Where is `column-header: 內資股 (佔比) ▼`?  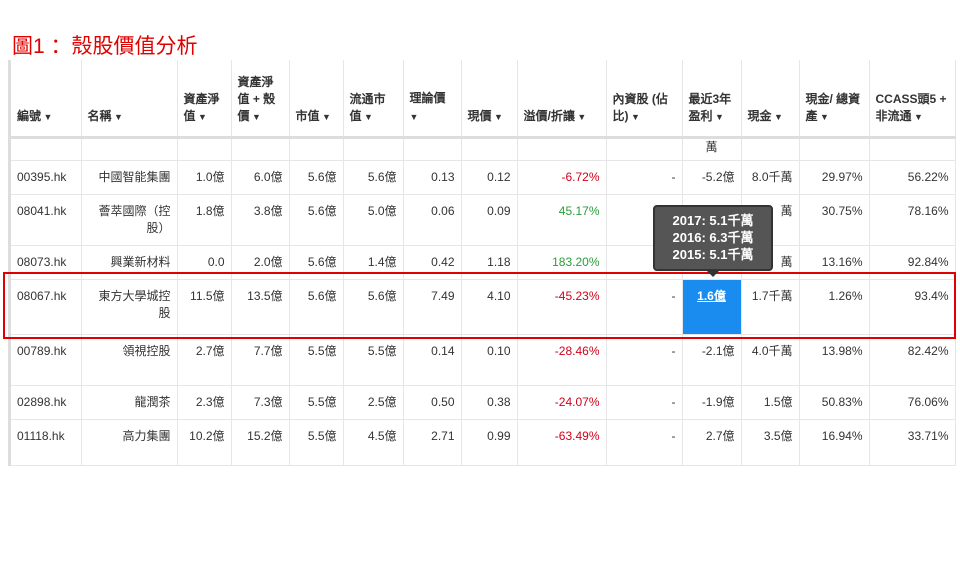
column-header: 內資股 (佔比) ▼ is located at coordinates (644, 99).